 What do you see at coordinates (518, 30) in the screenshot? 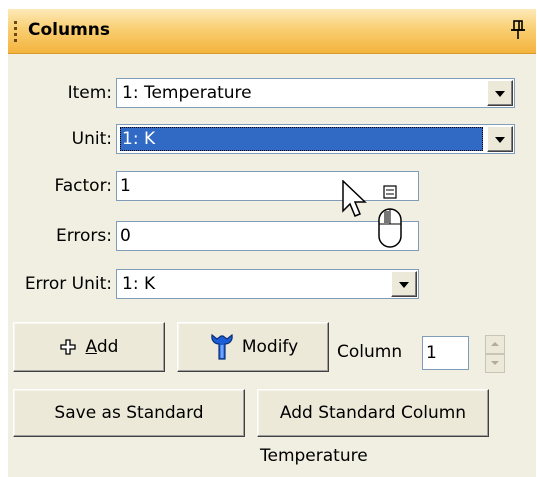
I see `pin-icon` at bounding box center [518, 30].